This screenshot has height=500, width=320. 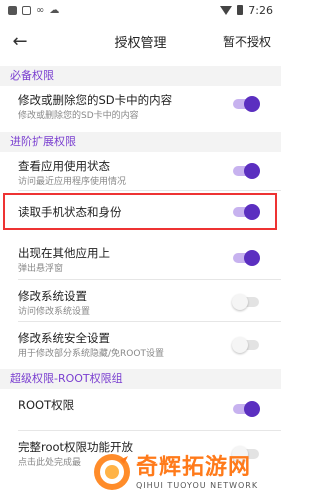 I want to click on permission-toggle-overlay, so click(x=246, y=258).